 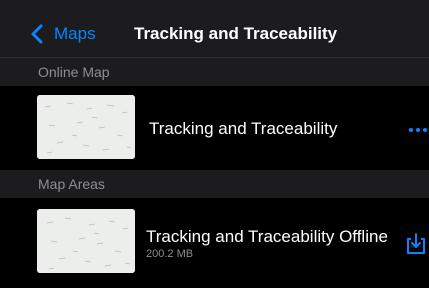 I want to click on section-header-map-areas: Map Areas, so click(x=214, y=184).